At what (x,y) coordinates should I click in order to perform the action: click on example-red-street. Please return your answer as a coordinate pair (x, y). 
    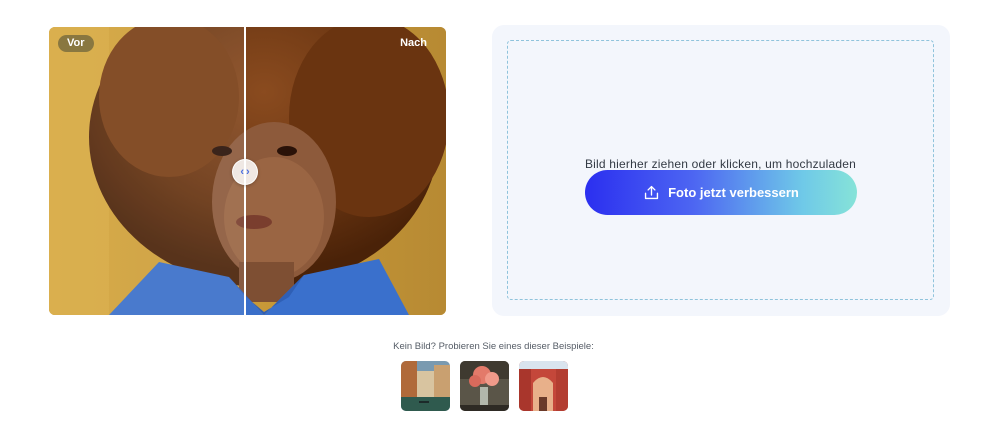
    Looking at the image, I should click on (543, 386).